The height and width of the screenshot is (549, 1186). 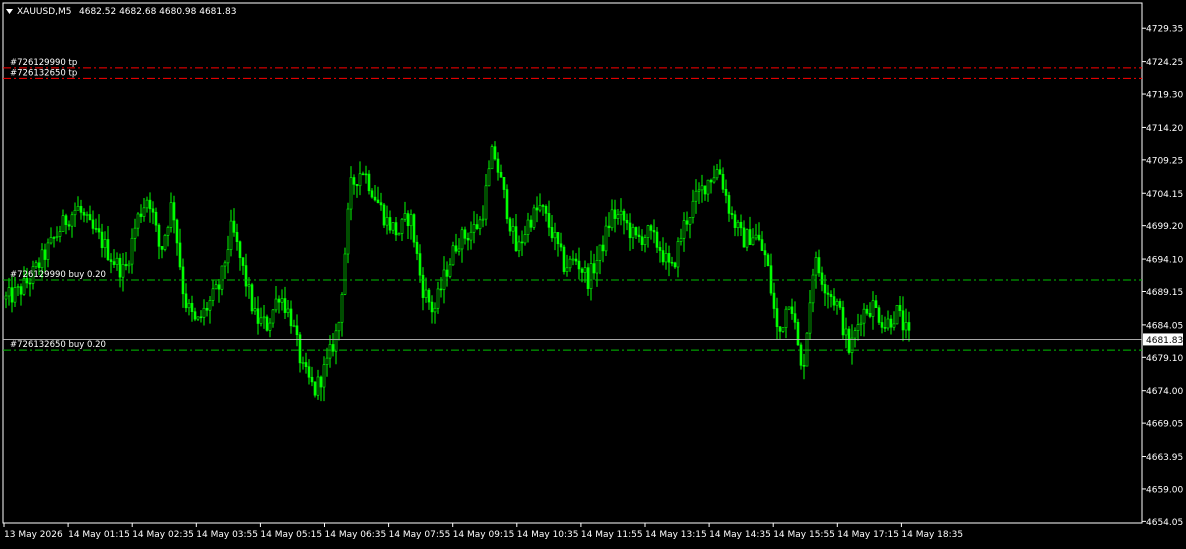 I want to click on y-tick-label: 4679.10, so click(x=1164, y=359).